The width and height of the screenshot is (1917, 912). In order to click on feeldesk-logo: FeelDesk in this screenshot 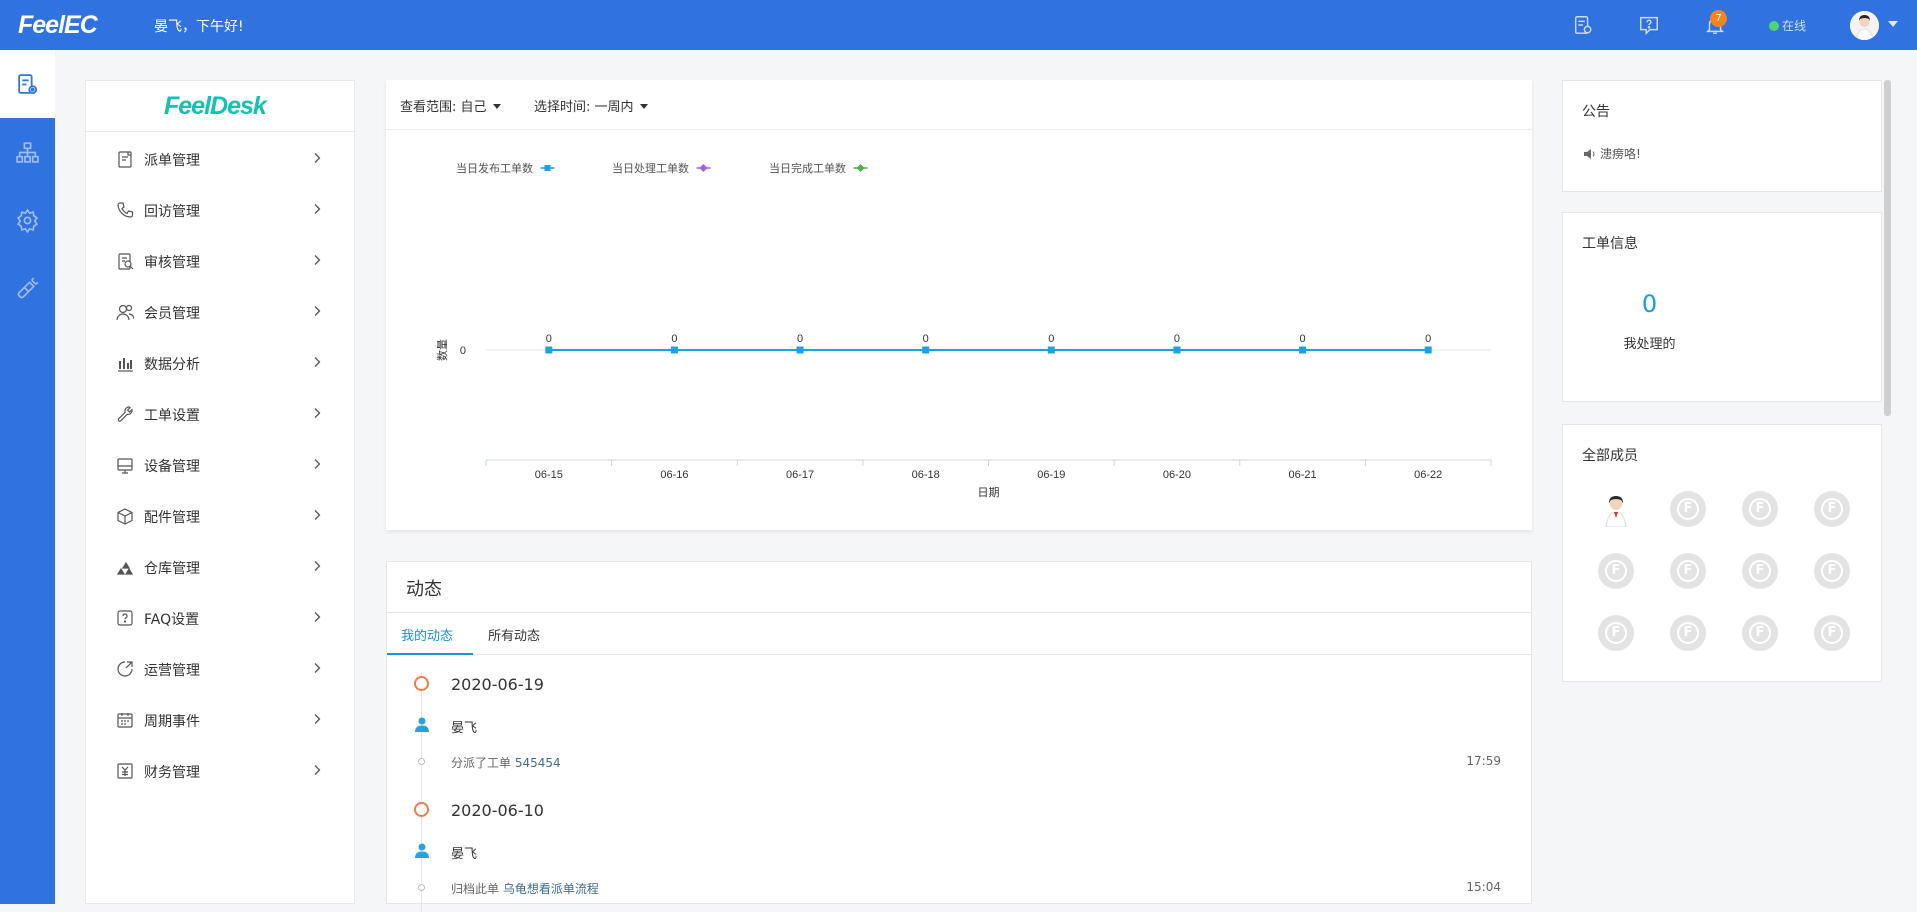, I will do `click(215, 106)`.